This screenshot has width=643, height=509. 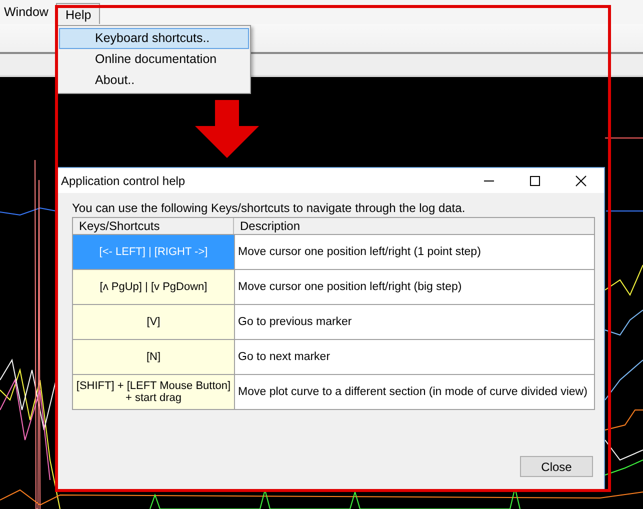 I want to click on close-button: Close, so click(x=556, y=466).